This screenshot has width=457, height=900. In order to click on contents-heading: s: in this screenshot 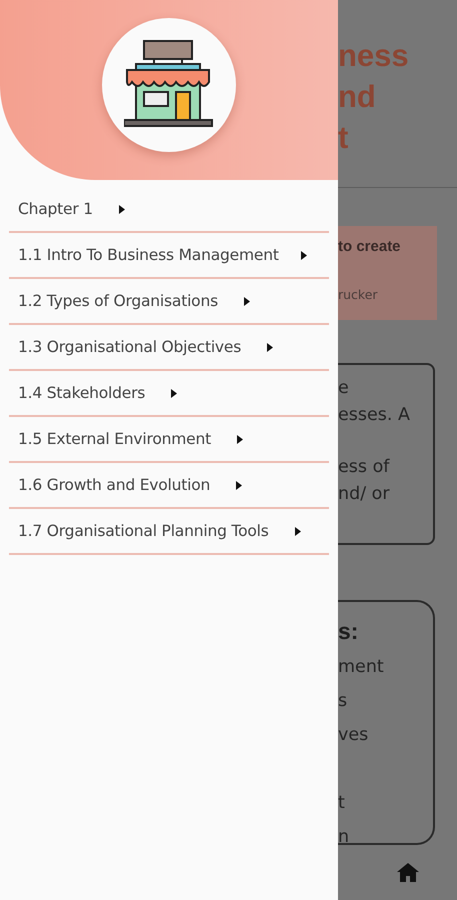, I will do `click(348, 631)`.